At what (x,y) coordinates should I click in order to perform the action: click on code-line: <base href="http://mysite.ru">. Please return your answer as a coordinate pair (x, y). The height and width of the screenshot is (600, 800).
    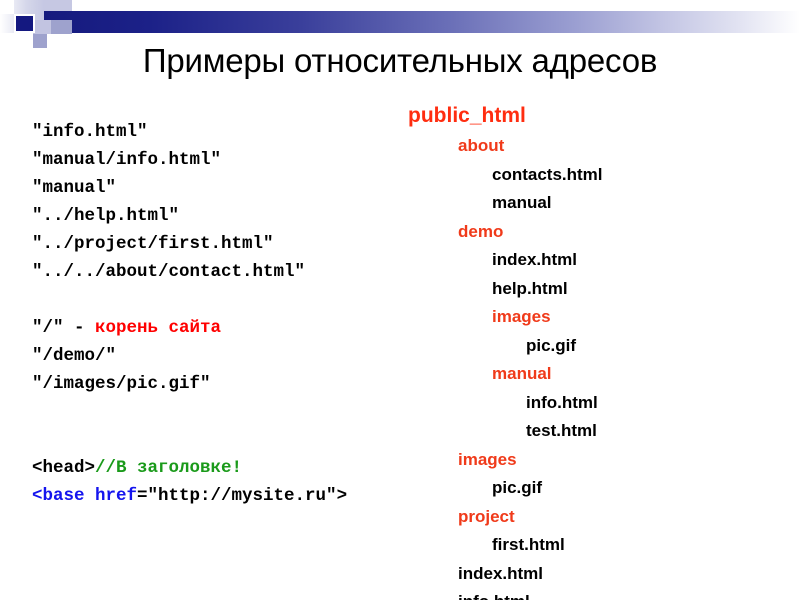
    Looking at the image, I should click on (212, 496).